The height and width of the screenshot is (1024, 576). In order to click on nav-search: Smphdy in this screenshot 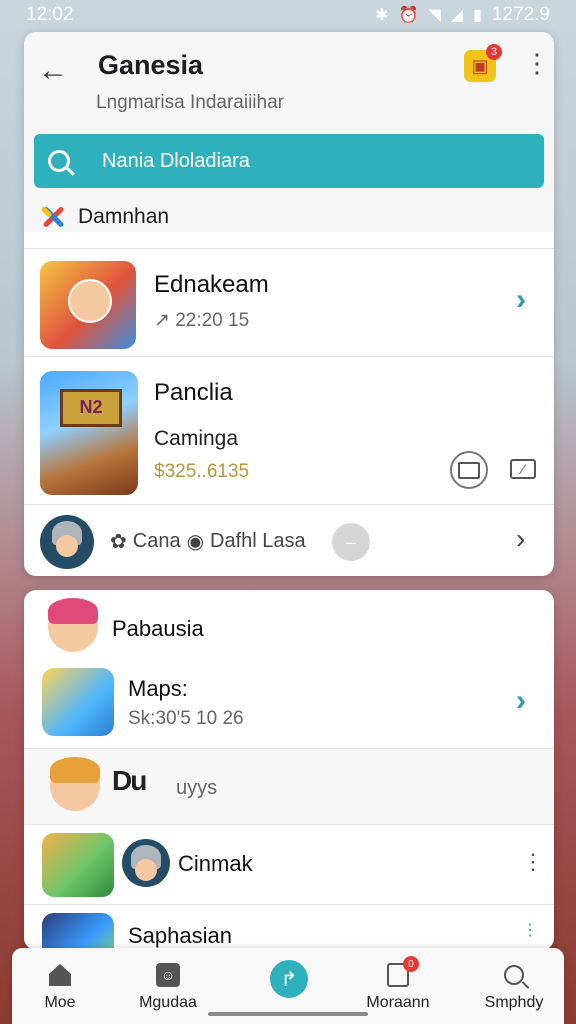, I will do `click(514, 987)`.